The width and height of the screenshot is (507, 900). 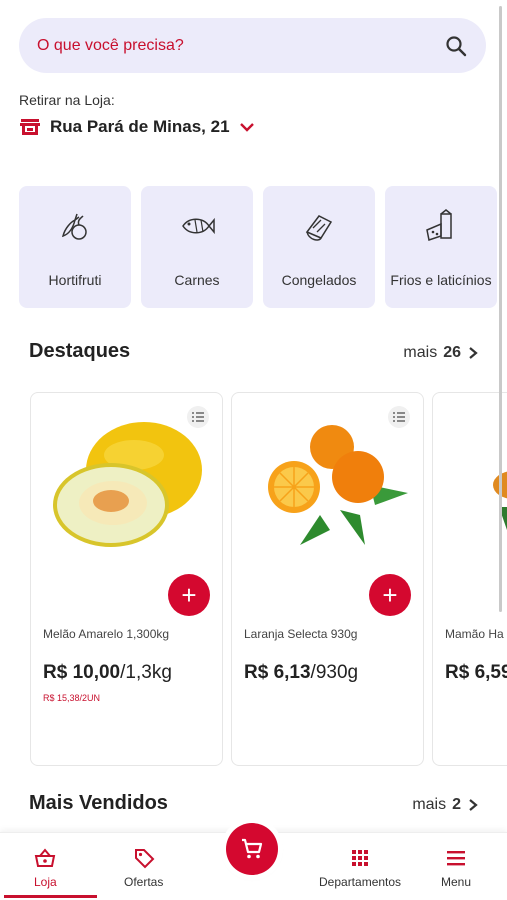 What do you see at coordinates (360, 868) in the screenshot?
I see `nav-departments: Departamentos` at bounding box center [360, 868].